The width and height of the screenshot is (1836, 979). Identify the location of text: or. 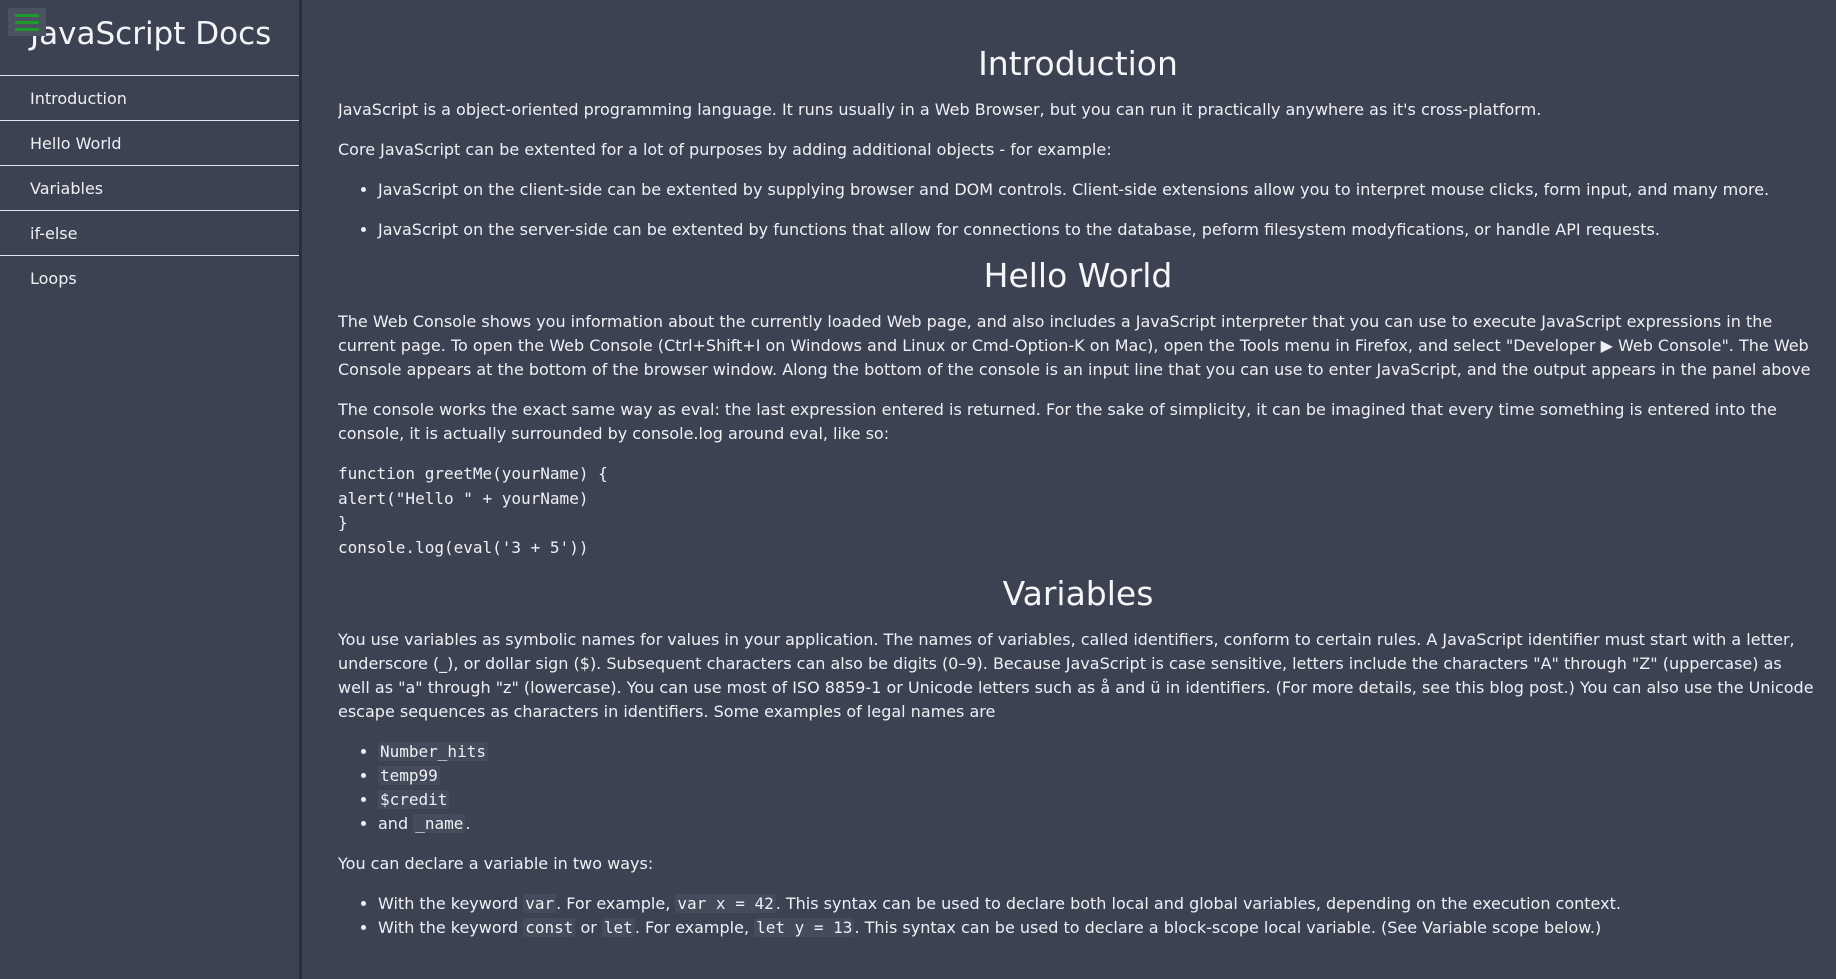
(588, 927).